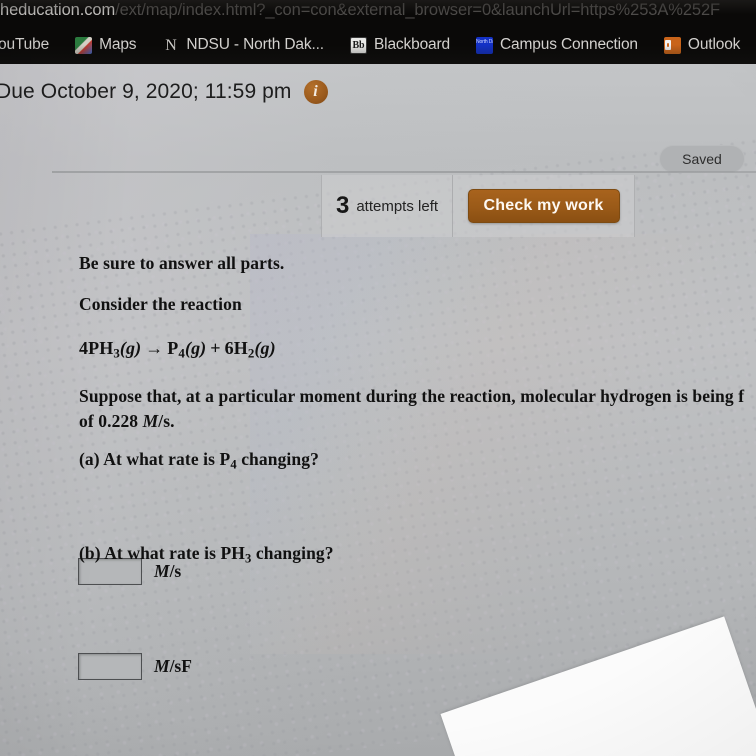  Describe the element at coordinates (154, 348) in the screenshot. I see `equation-arrow: →` at that location.